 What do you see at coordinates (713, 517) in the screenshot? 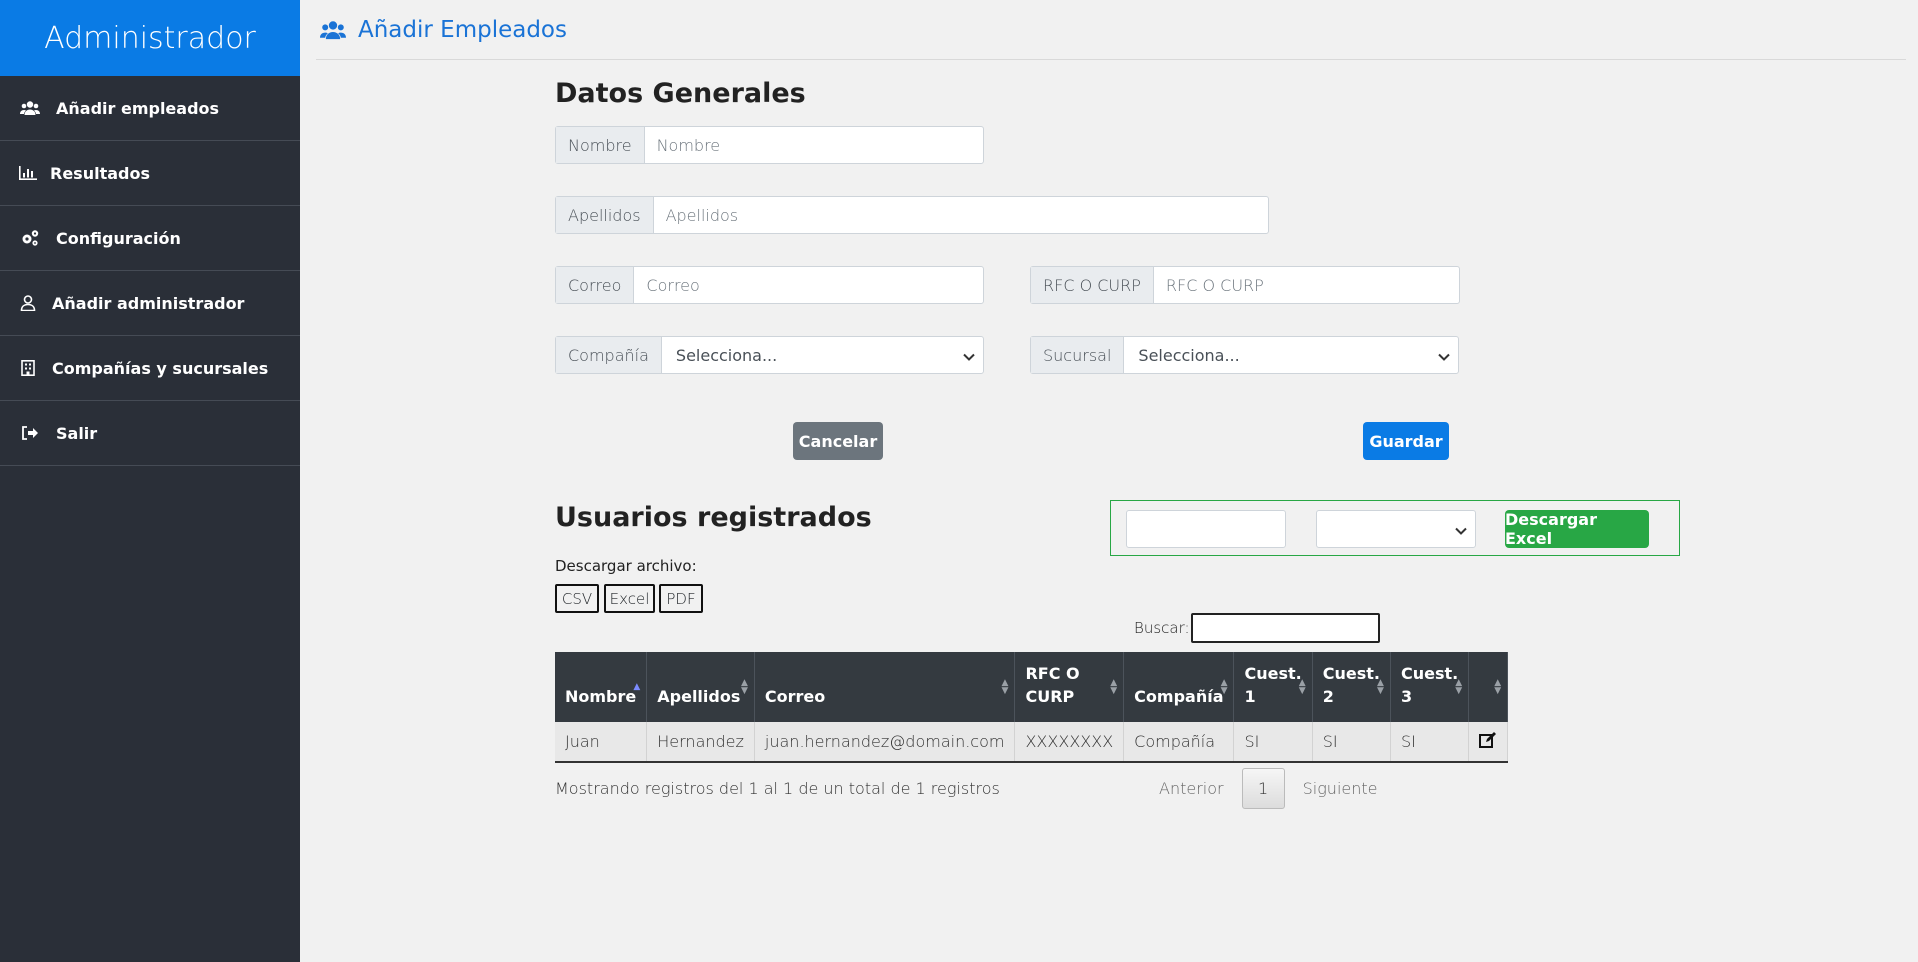
I see `section-title-users: Usuarios registrados` at bounding box center [713, 517].